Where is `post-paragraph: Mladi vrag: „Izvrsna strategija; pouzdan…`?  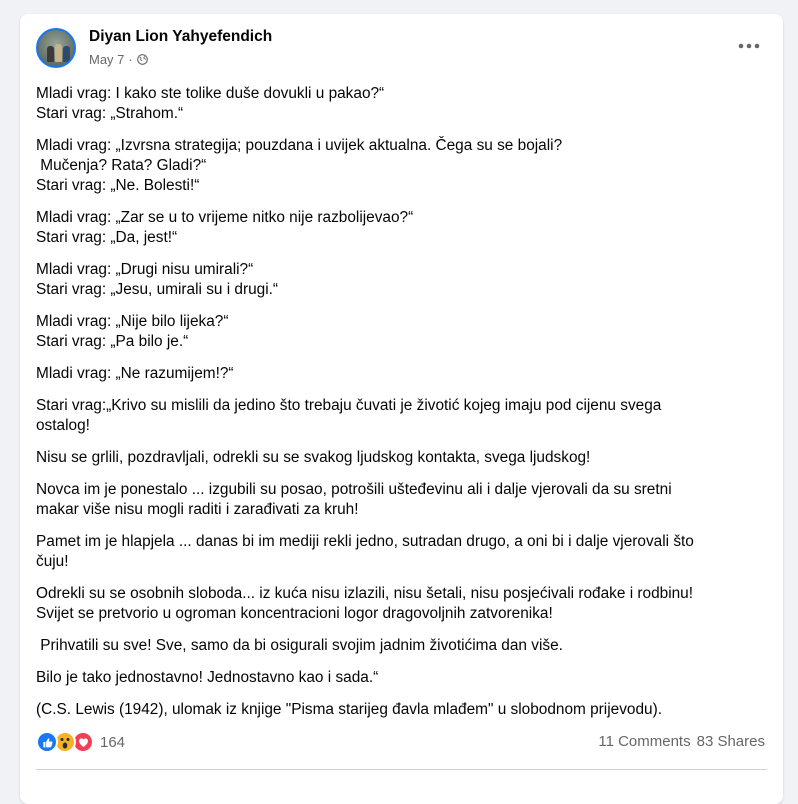
post-paragraph: Mladi vrag: „Izvrsna strategija; pouzdan… is located at coordinates (299, 165).